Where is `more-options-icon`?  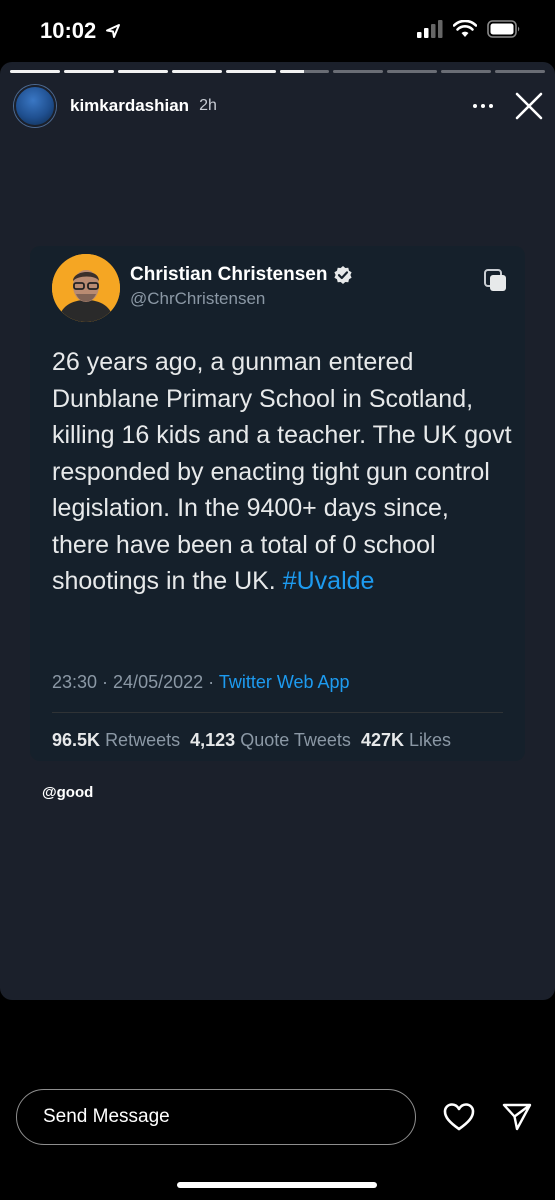
more-options-icon is located at coordinates (483, 106).